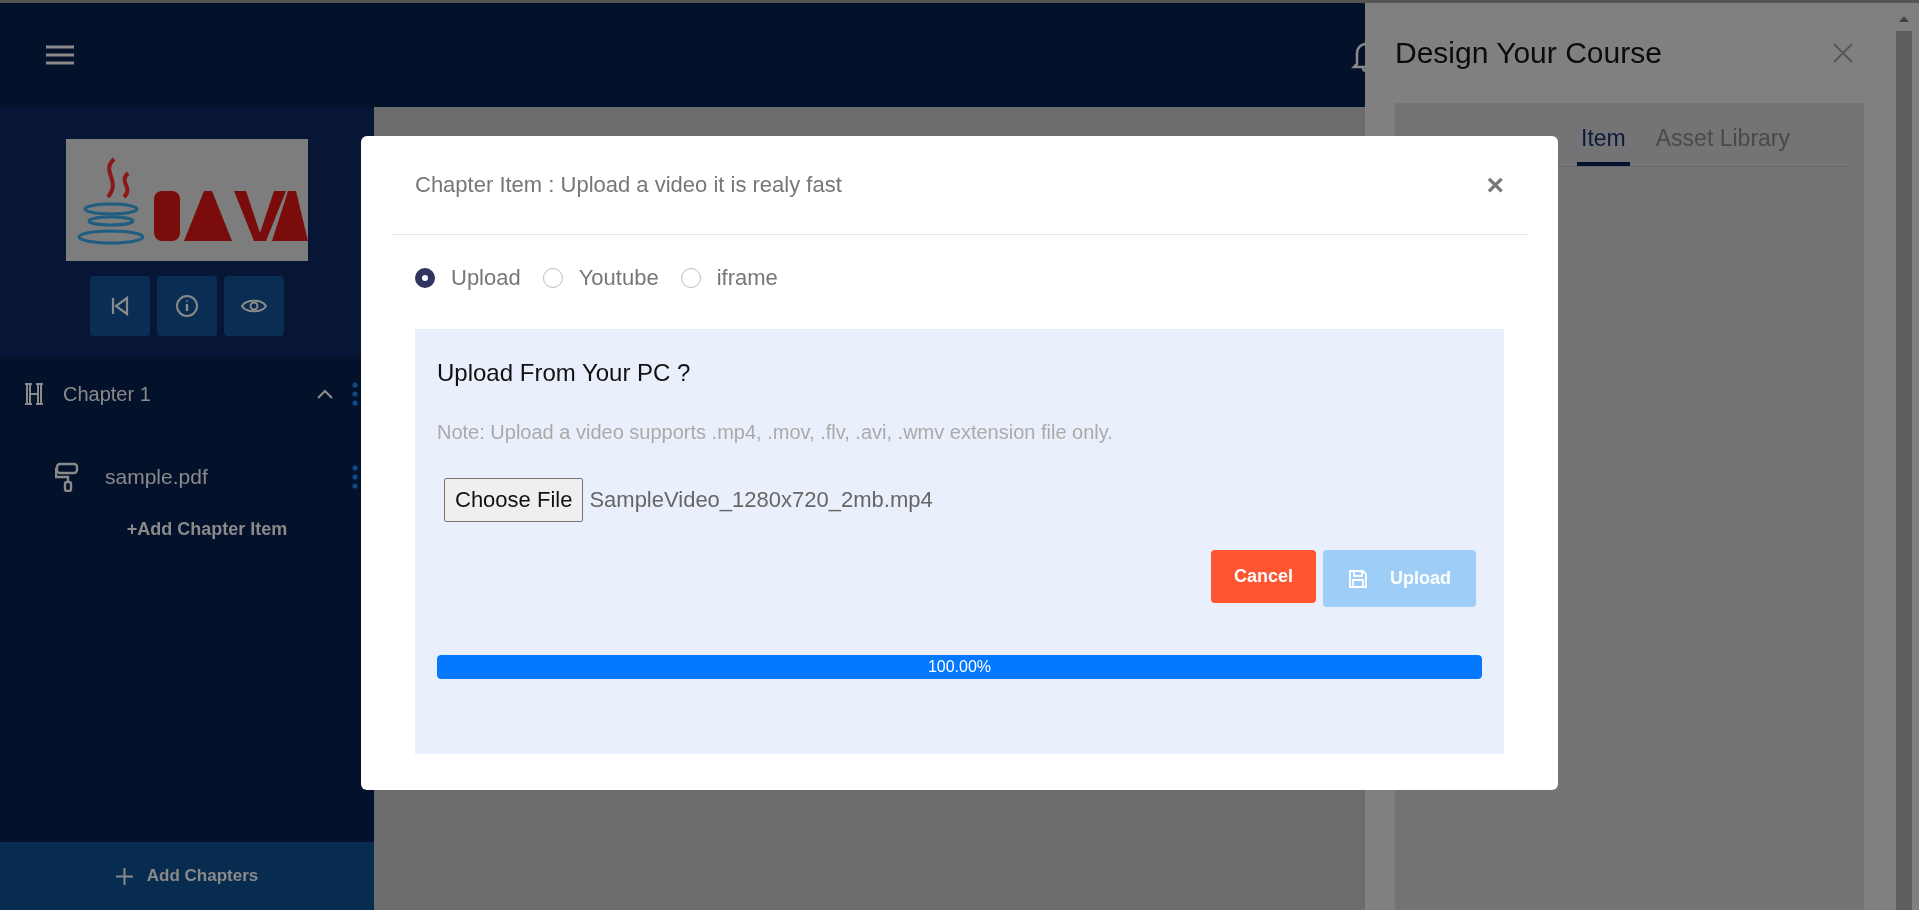 Image resolution: width=1919 pixels, height=910 pixels. I want to click on close-button: ×, so click(1495, 185).